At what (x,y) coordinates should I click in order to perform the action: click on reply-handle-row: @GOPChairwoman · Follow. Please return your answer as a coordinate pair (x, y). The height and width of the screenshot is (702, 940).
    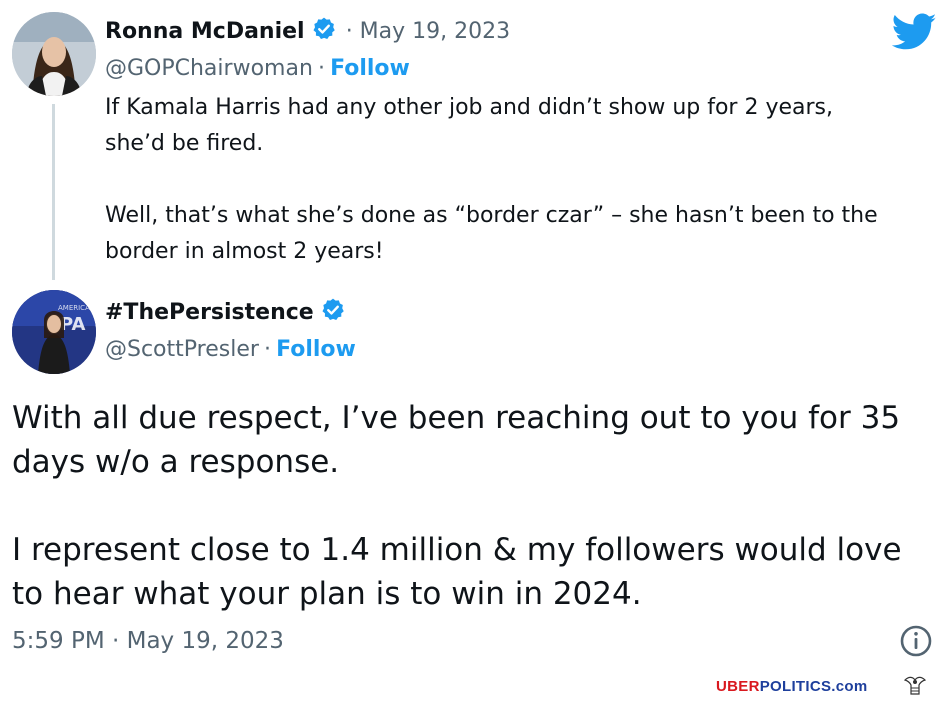
    Looking at the image, I should click on (257, 68).